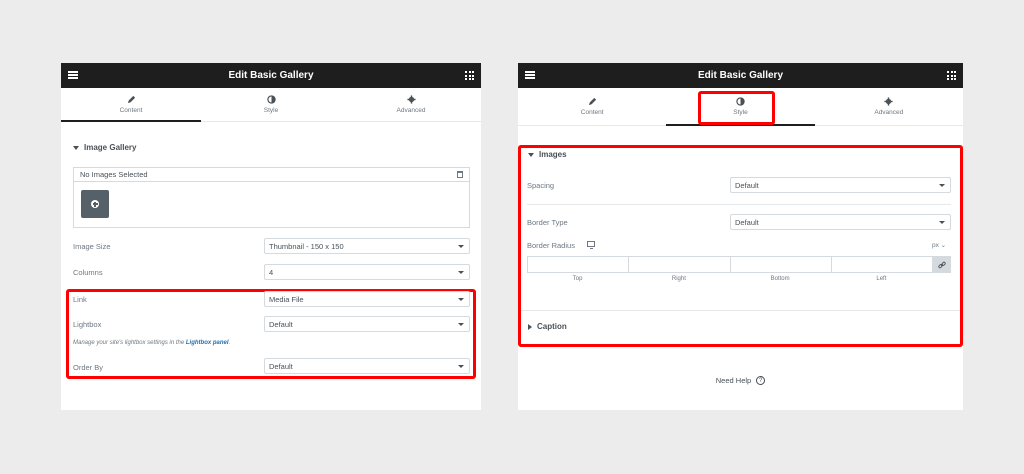 The height and width of the screenshot is (474, 1024). Describe the element at coordinates (460, 174) in the screenshot. I see `trash-icon` at that location.